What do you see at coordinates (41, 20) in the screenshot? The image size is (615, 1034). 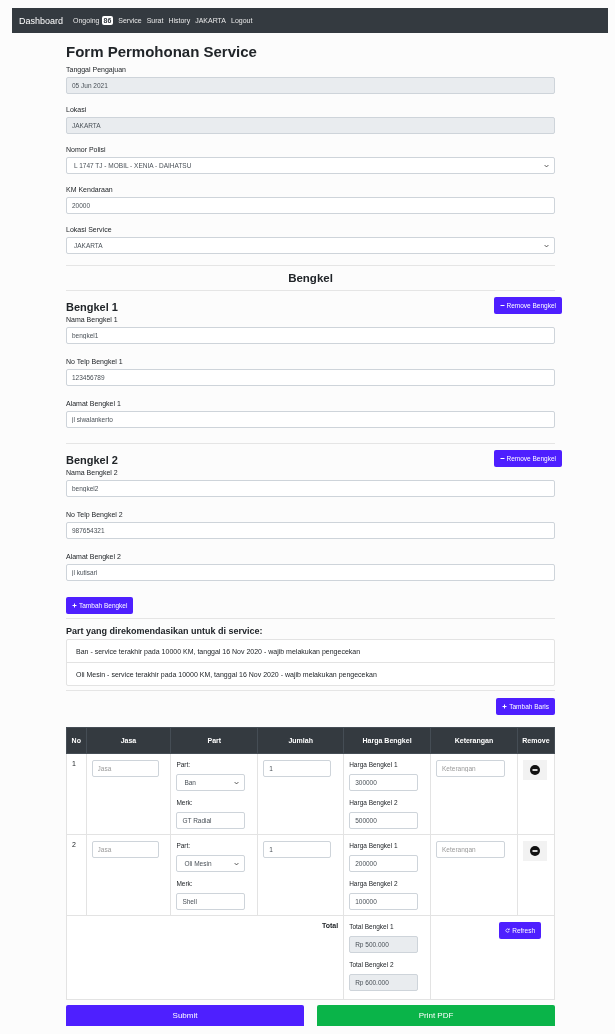 I see `brand-link: Dashboard` at bounding box center [41, 20].